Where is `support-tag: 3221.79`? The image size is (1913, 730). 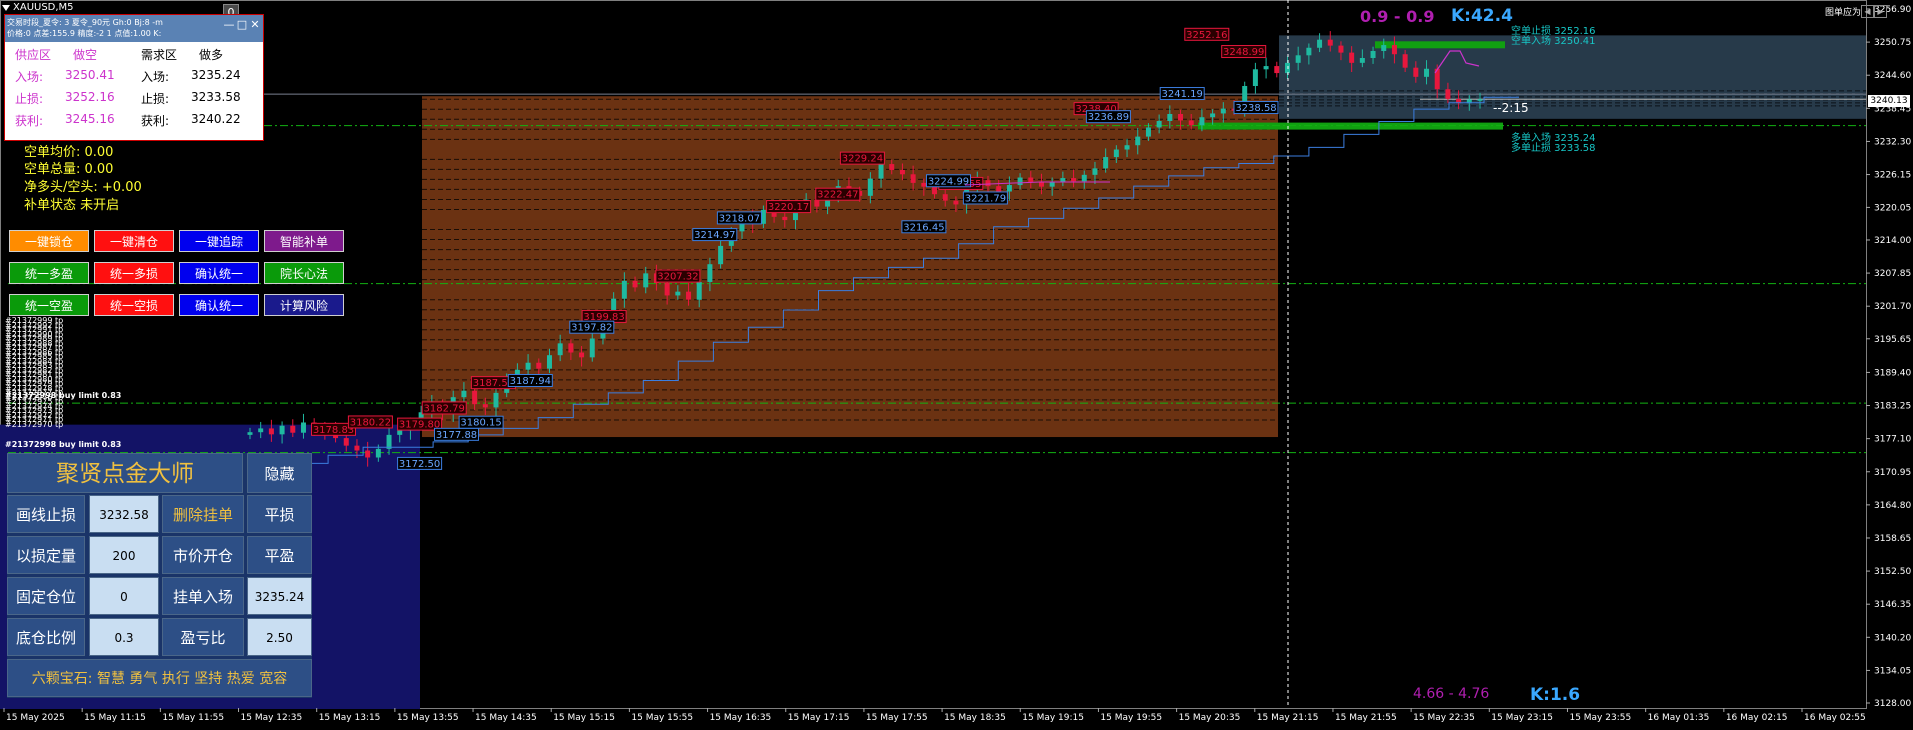
support-tag: 3221.79 is located at coordinates (985, 198).